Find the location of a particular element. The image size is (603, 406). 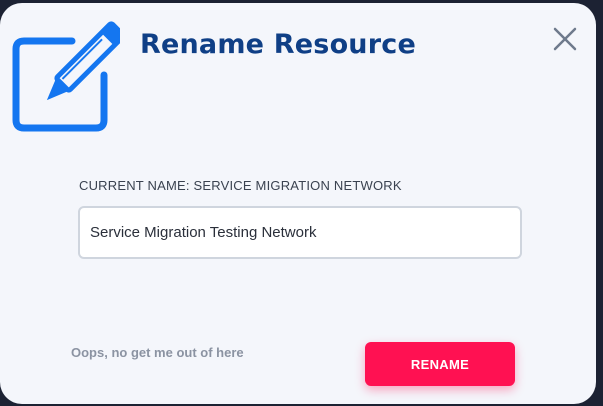

close-icon is located at coordinates (565, 39).